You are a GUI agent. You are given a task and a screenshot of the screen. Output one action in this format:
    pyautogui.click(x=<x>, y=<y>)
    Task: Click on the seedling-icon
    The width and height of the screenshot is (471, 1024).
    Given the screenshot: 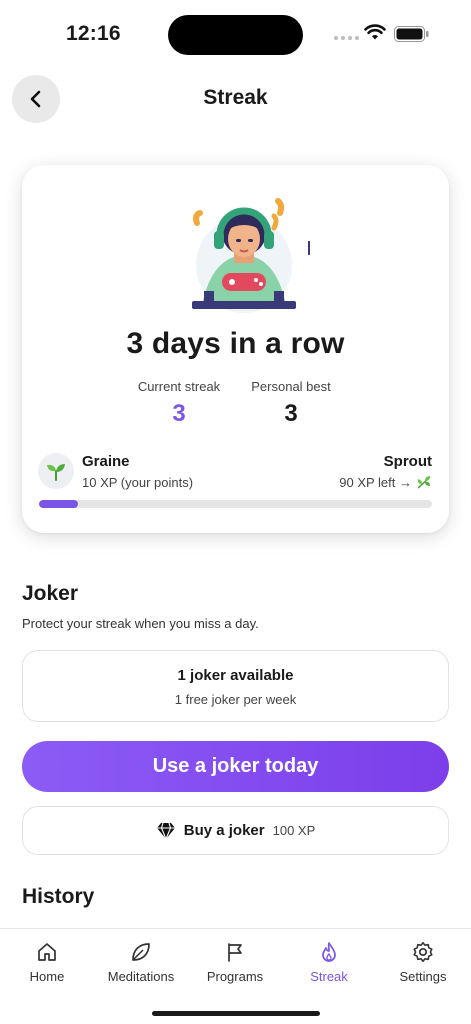 What is the action you would take?
    pyautogui.click(x=56, y=472)
    